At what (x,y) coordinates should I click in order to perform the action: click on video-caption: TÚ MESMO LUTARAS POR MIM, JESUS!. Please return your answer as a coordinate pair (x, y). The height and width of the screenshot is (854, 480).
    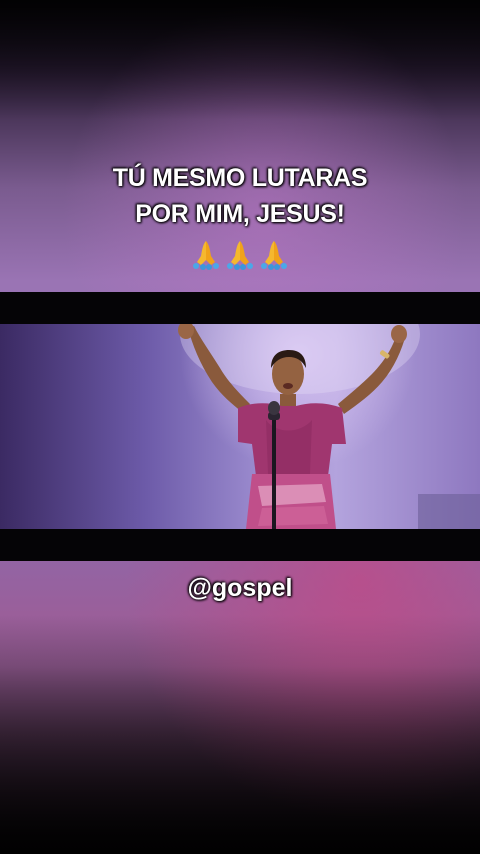
    Looking at the image, I should click on (240, 196).